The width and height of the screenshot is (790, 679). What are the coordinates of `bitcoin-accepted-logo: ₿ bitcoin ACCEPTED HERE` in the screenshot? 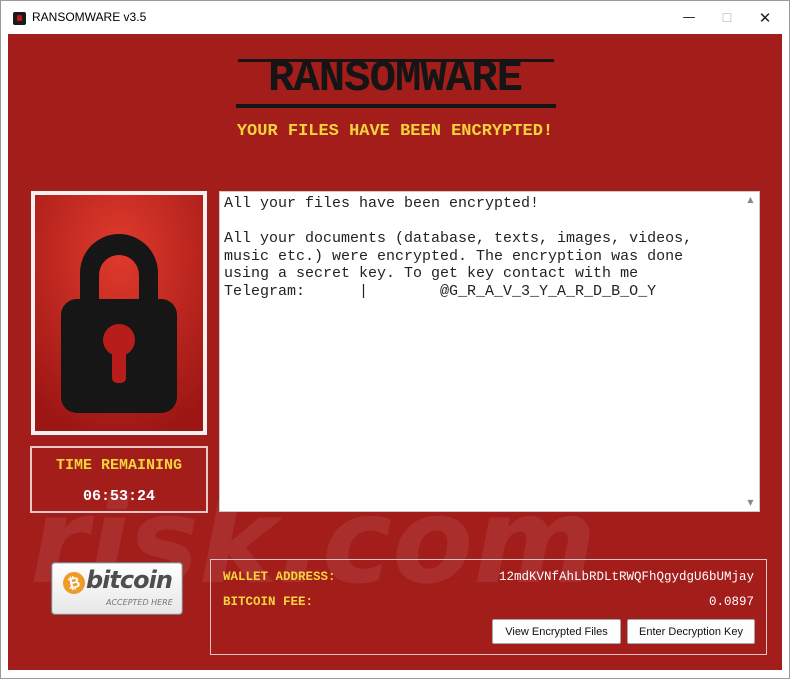 It's located at (117, 588).